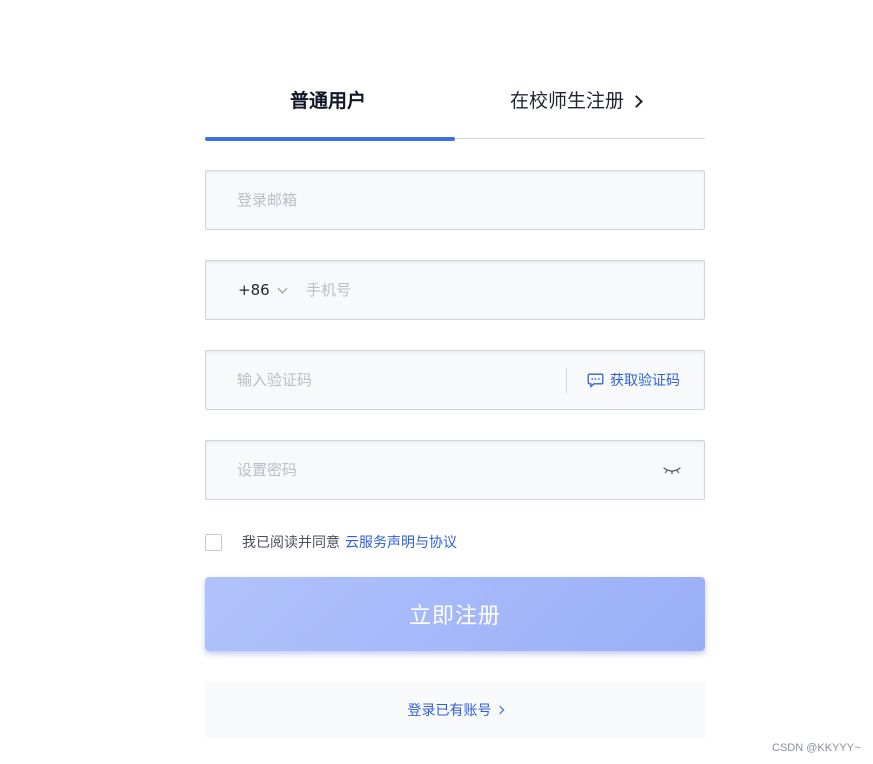 This screenshot has width=873, height=764. Describe the element at coordinates (566, 380) in the screenshot. I see `code-divider` at that location.